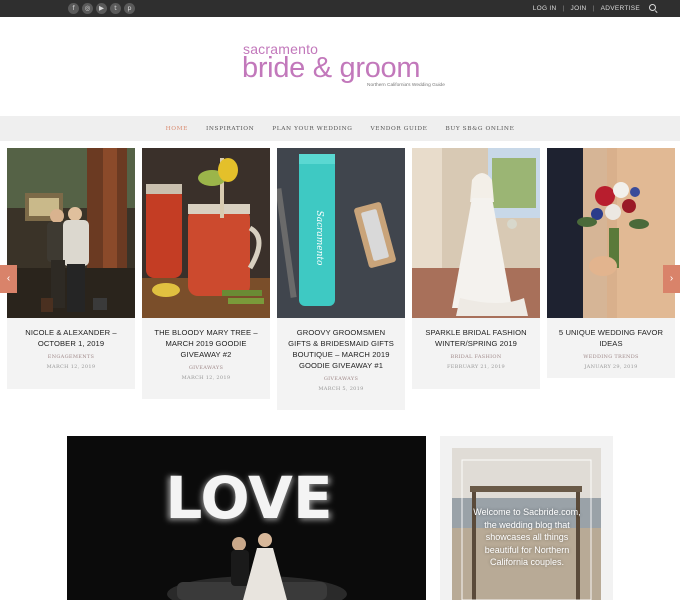  What do you see at coordinates (579, 8) in the screenshot?
I see `join-link: JOIN` at bounding box center [579, 8].